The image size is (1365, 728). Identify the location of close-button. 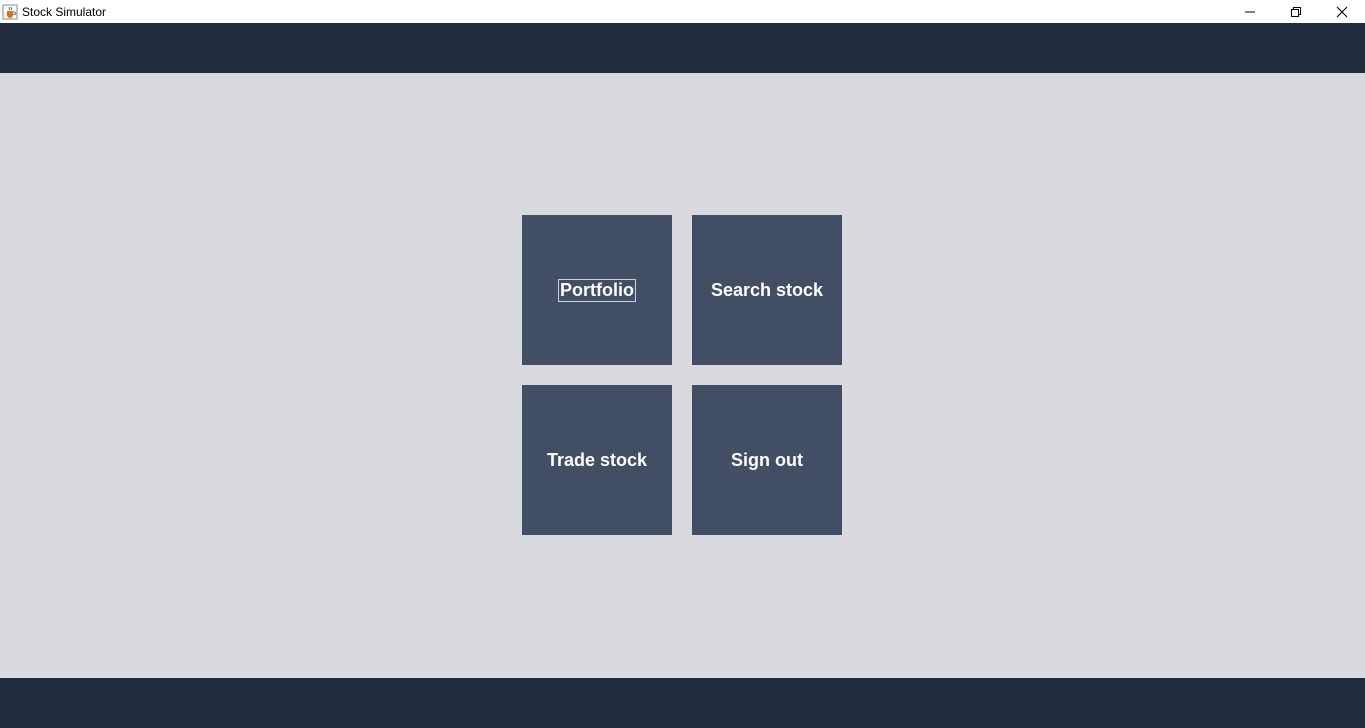
(1342, 11).